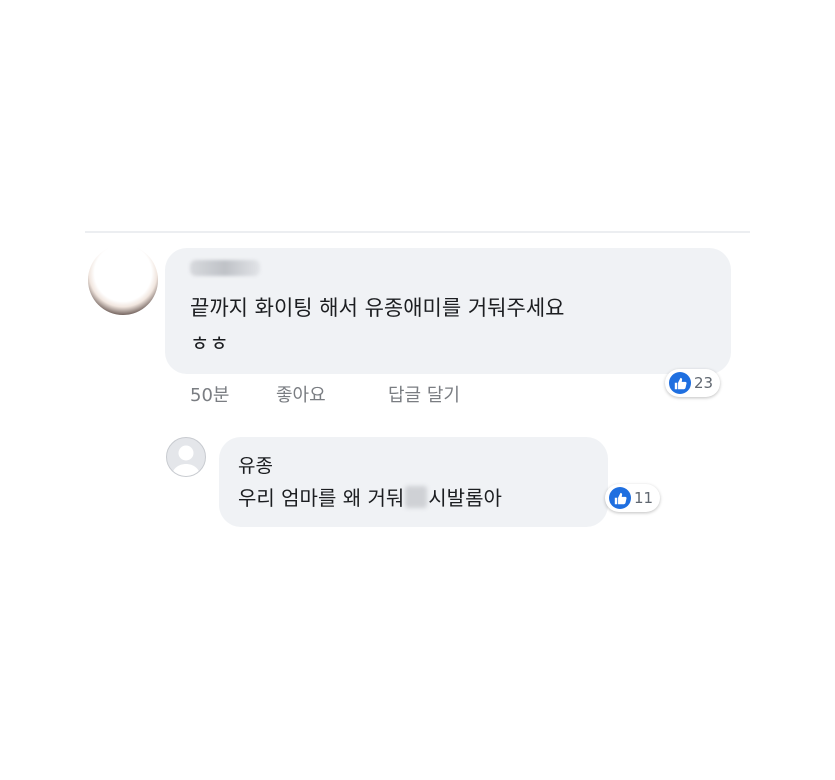 This screenshot has width=835, height=780. Describe the element at coordinates (465, 498) in the screenshot. I see `reply-text-after: 시발롬아` at that location.